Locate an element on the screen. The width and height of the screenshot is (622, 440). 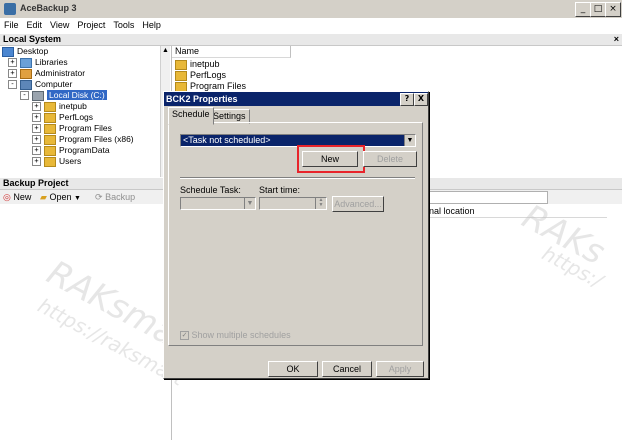
backup-icon: ⟳ is located at coordinates (99, 197).